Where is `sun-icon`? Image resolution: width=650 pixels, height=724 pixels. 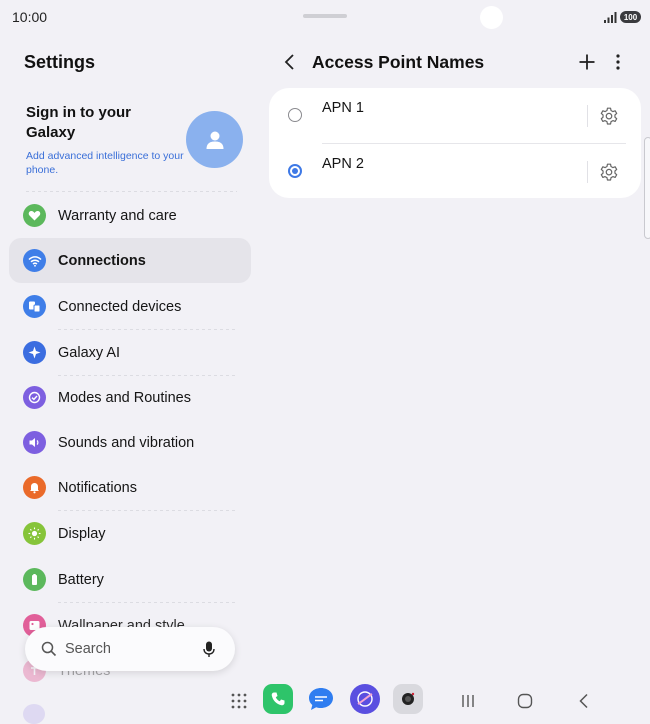
sun-icon is located at coordinates (34, 533).